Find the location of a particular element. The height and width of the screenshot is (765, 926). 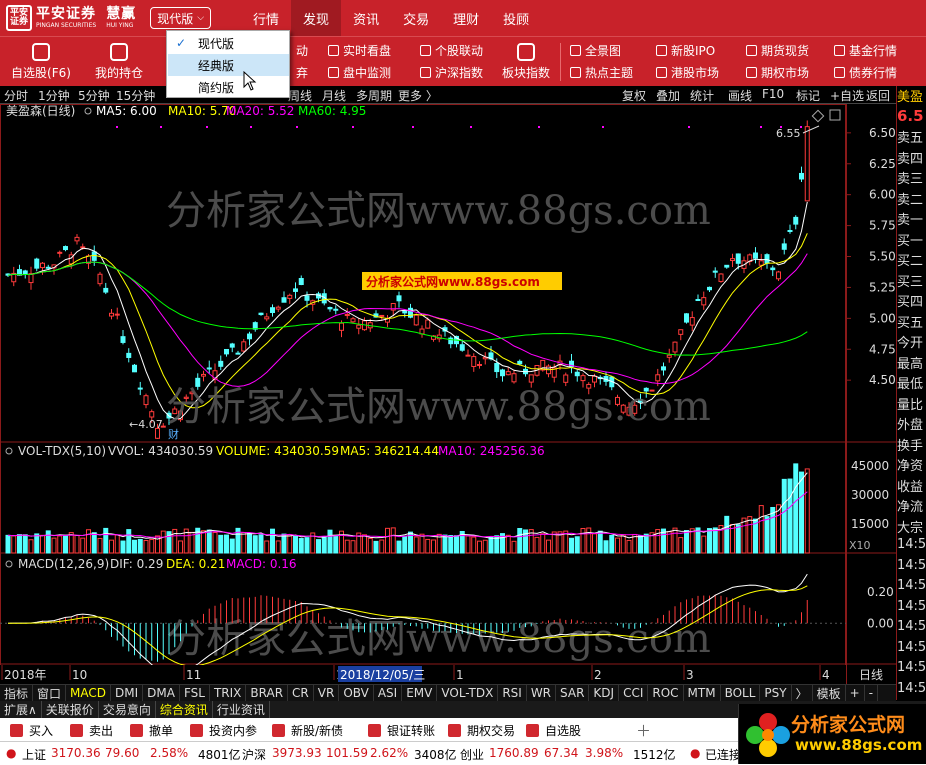

toolbar-globe-button: 板块指数 is located at coordinates (526, 62).